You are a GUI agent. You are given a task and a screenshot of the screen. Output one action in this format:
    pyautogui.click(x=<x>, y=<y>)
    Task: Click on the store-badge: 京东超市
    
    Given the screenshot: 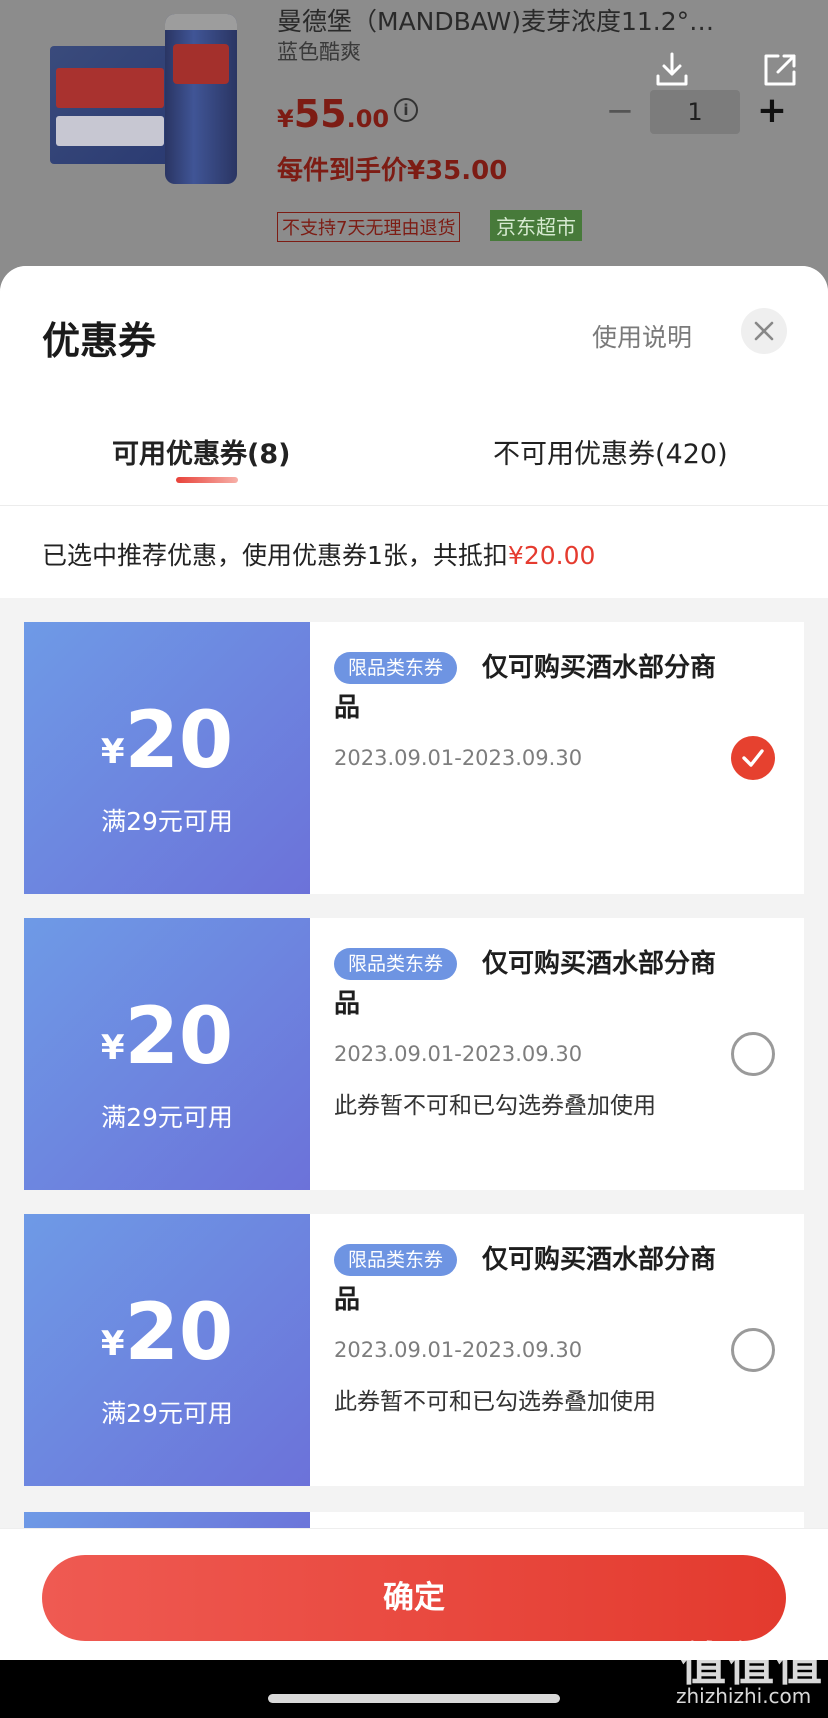 What is the action you would take?
    pyautogui.click(x=536, y=225)
    